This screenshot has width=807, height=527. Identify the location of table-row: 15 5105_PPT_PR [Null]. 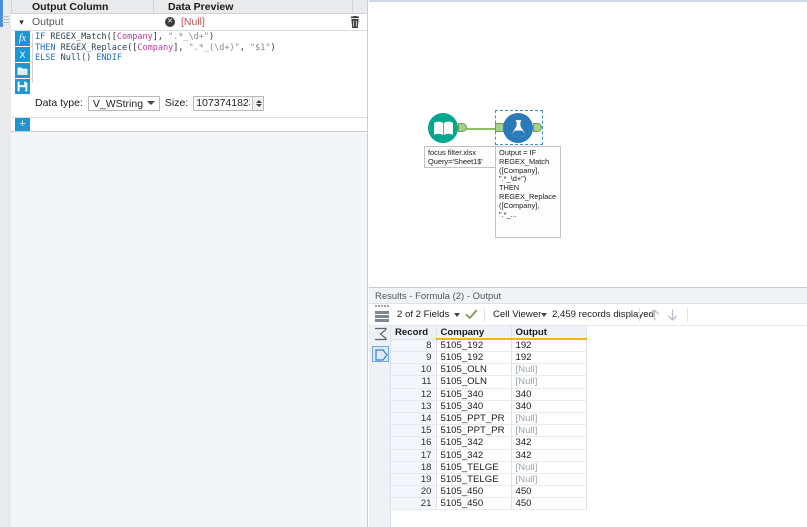
(489, 431).